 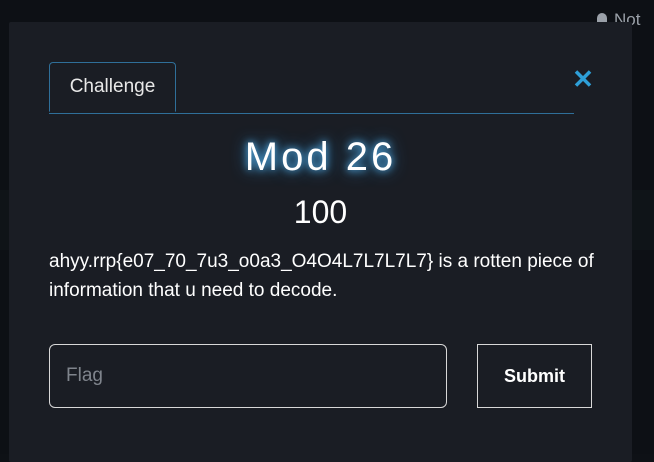 What do you see at coordinates (112, 87) in the screenshot?
I see `tab-challenge: Challenge` at bounding box center [112, 87].